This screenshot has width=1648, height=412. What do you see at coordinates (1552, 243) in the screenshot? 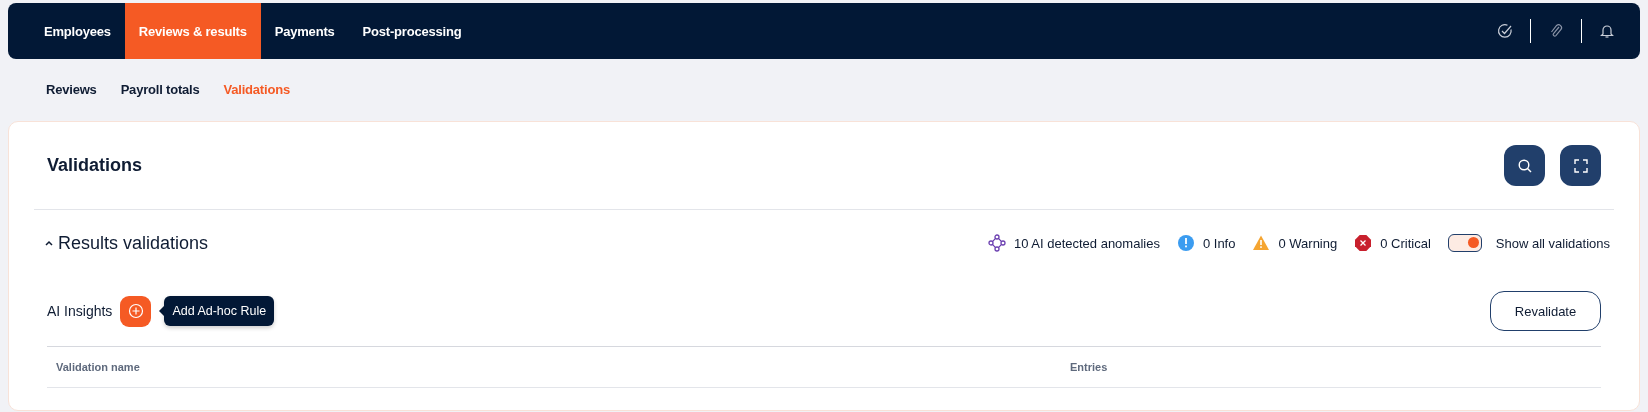
I see `toggle-label: Show all validations` at bounding box center [1552, 243].